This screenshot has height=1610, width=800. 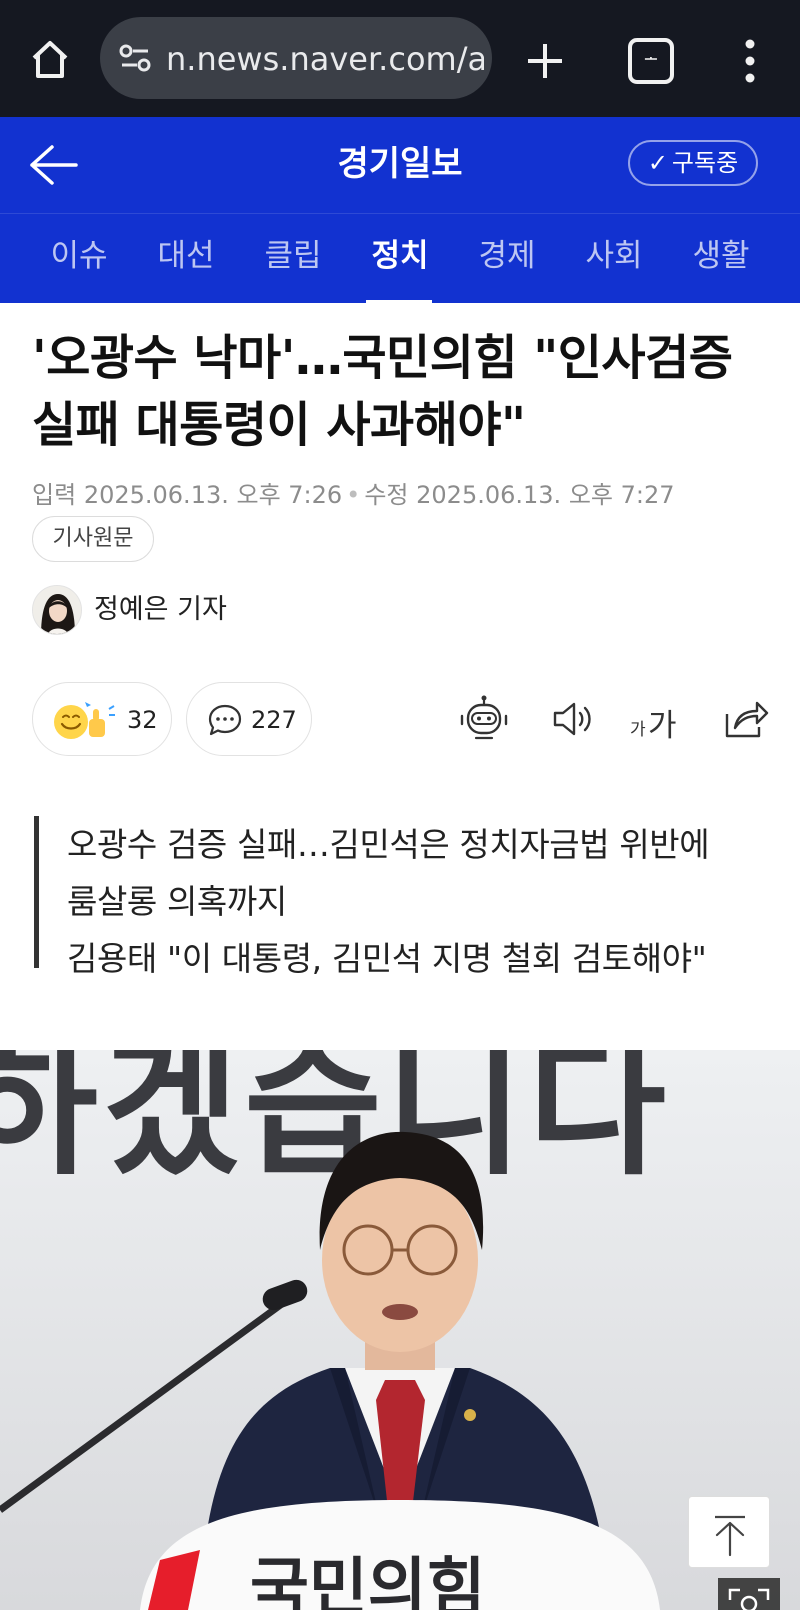 I want to click on font-size-small-glyph: 가, so click(x=638, y=730).